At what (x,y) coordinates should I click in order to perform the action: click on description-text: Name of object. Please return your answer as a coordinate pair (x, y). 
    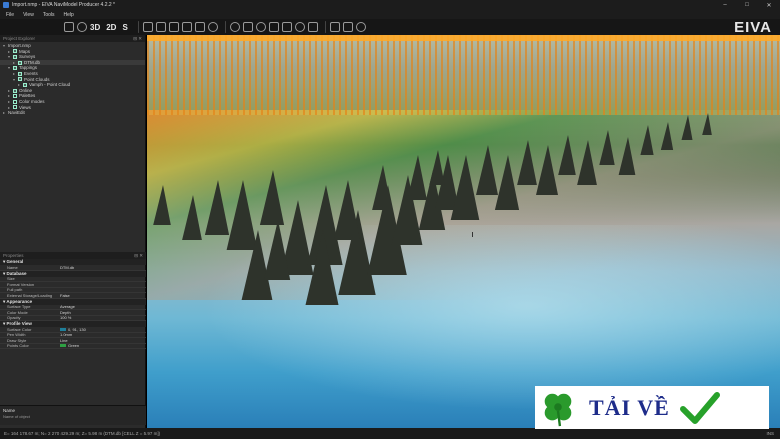
    Looking at the image, I should click on (16, 416).